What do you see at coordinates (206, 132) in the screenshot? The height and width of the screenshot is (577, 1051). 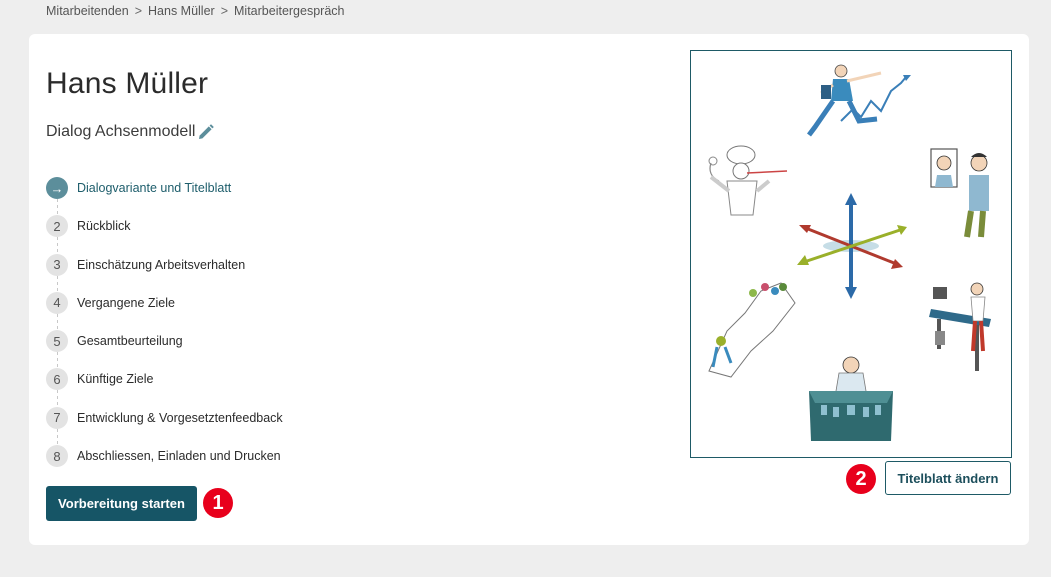 I see `pencil-icon` at bounding box center [206, 132].